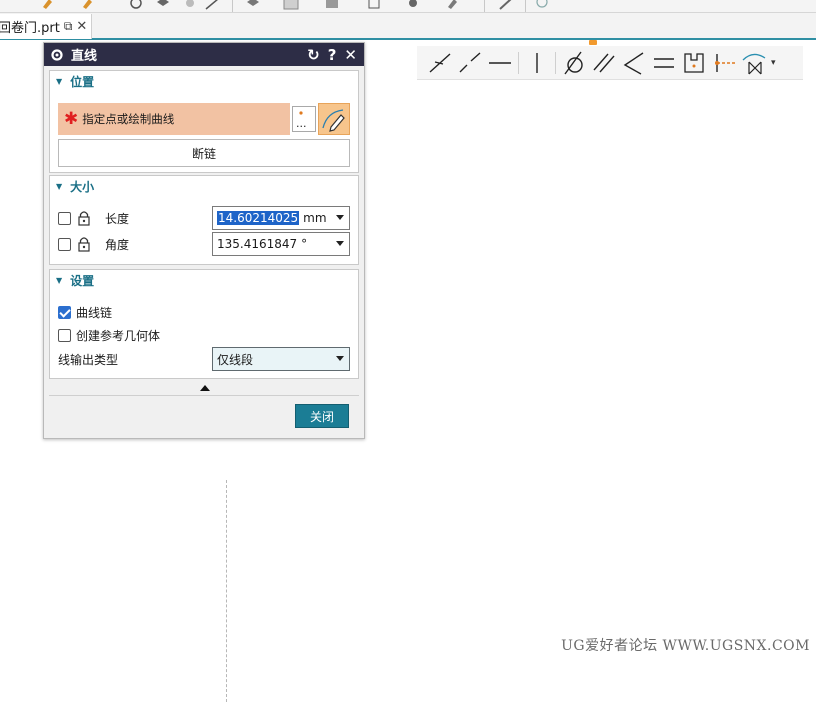 This screenshot has height=702, width=816. I want to click on create-reference-label: 创建参考几何体, so click(118, 336).